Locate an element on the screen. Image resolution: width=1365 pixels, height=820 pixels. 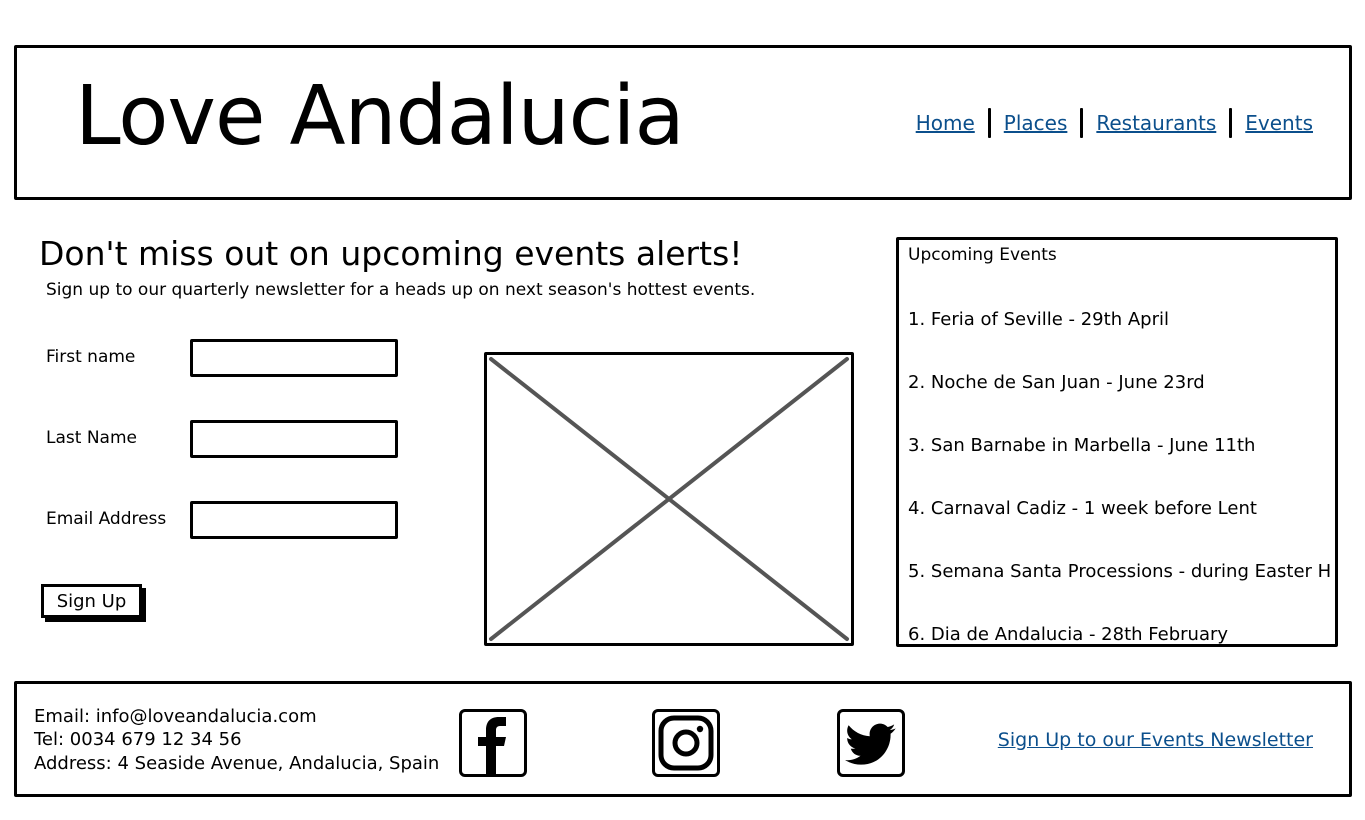
footer-phone: Tel: 0034 679 12 34 56 is located at coordinates (138, 739).